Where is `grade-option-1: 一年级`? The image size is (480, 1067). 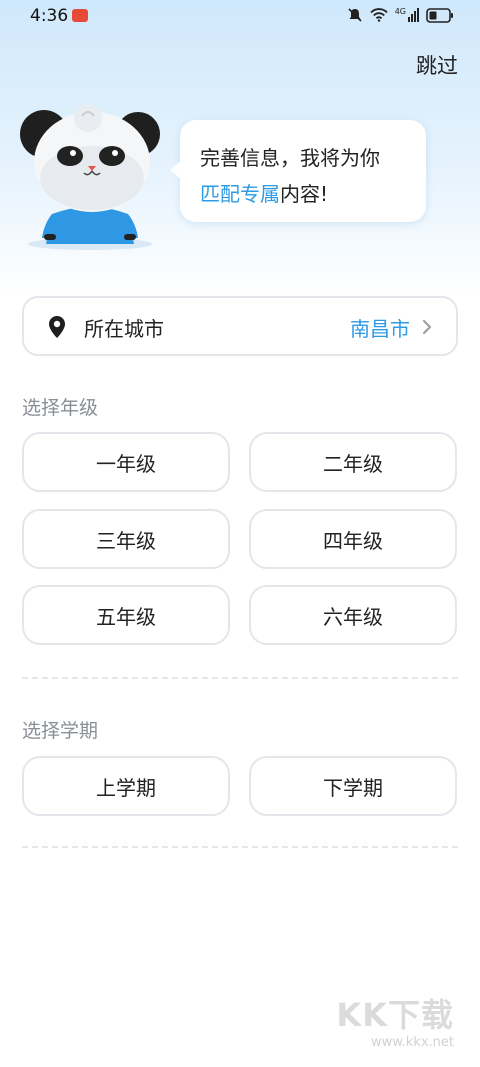 grade-option-1: 一年级 is located at coordinates (126, 462).